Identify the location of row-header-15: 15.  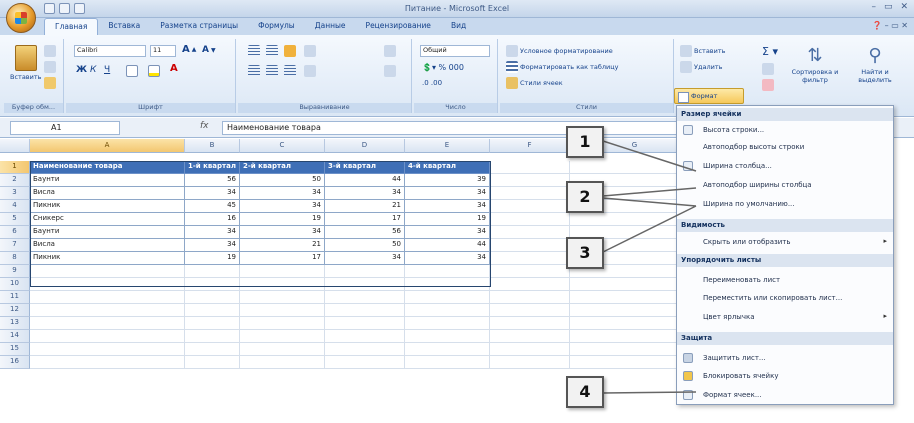
(15, 349).